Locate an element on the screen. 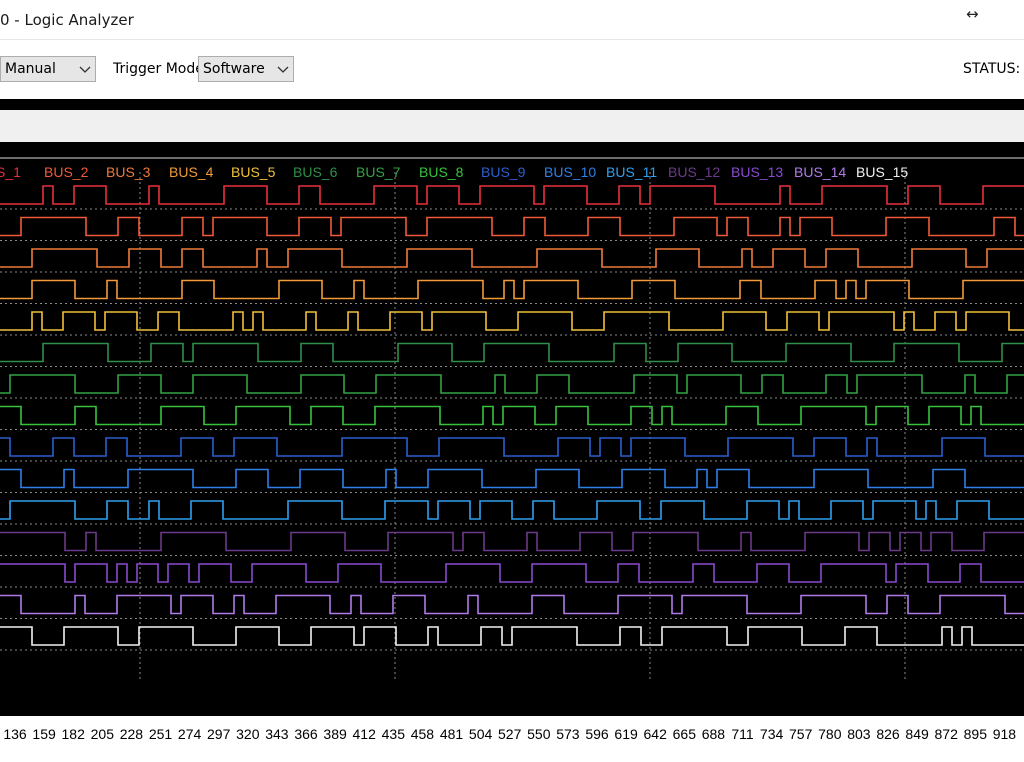 This screenshot has width=1024, height=762. mode-select: Manual is located at coordinates (48, 69).